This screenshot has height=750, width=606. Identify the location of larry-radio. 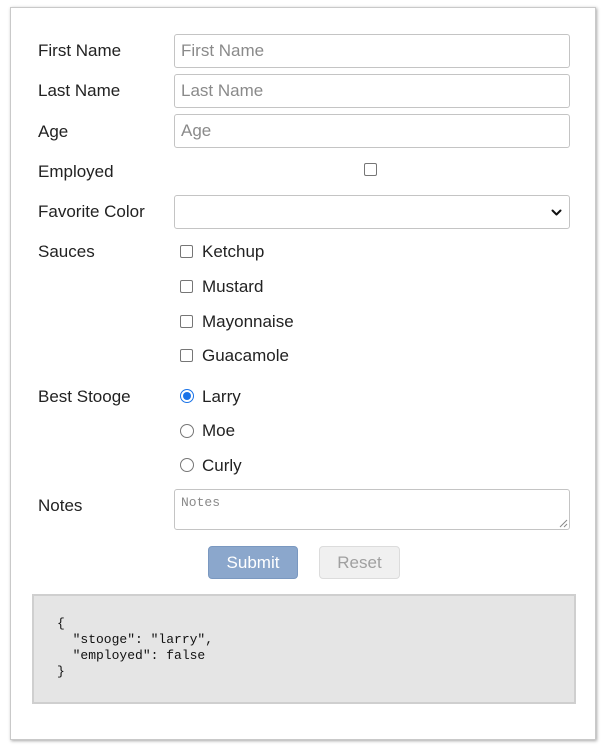
(187, 396).